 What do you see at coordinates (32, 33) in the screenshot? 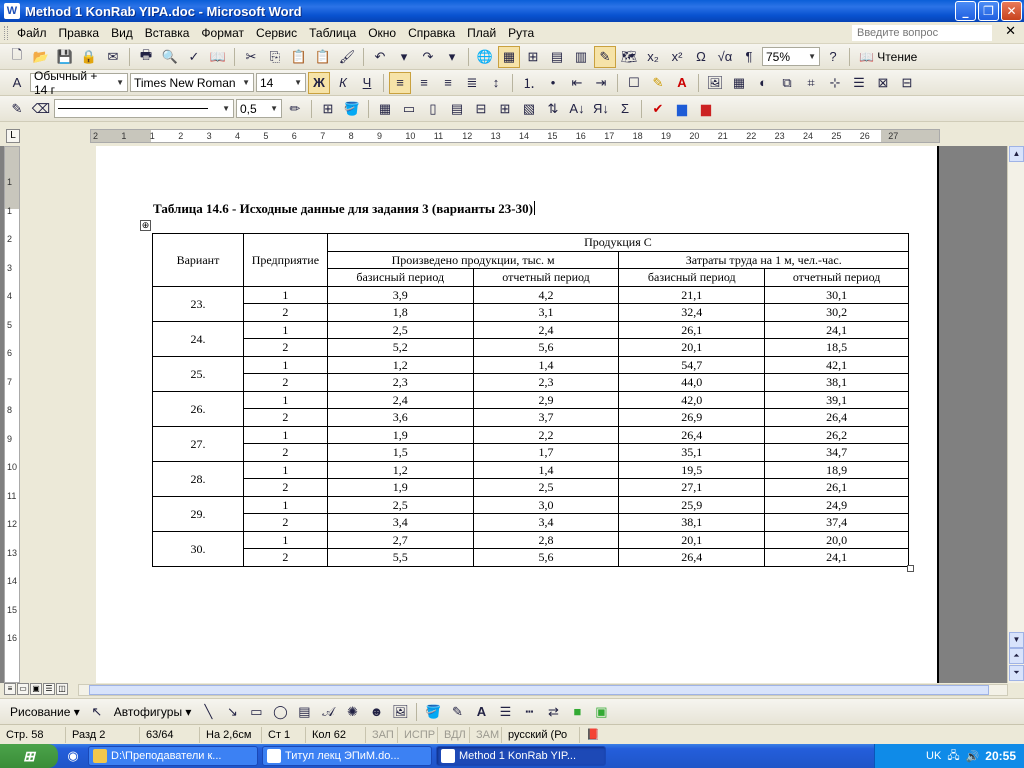
I see `menu-file: Файл` at bounding box center [32, 33].